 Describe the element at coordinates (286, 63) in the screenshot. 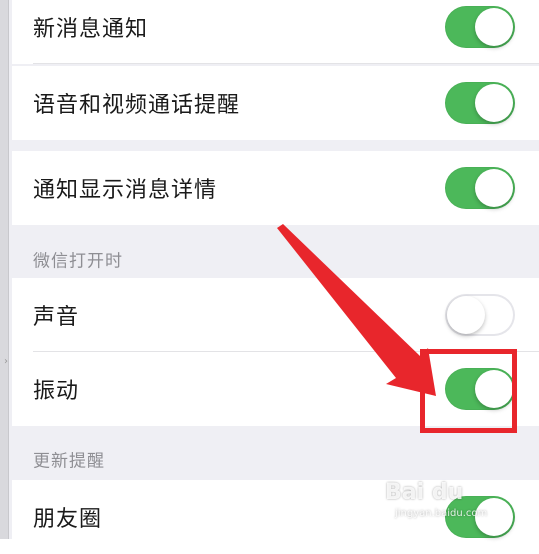

I see `divider` at that location.